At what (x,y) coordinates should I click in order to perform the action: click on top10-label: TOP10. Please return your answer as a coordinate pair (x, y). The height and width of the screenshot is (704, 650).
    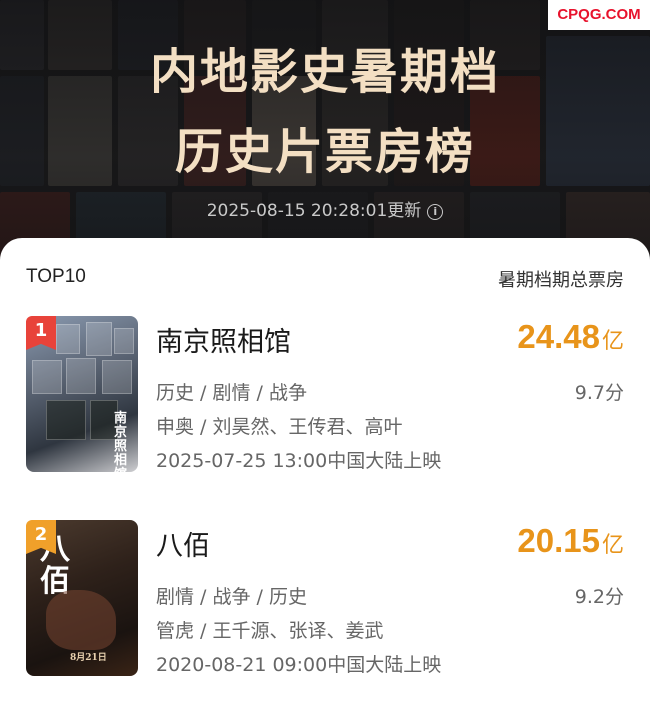
    Looking at the image, I should click on (56, 276).